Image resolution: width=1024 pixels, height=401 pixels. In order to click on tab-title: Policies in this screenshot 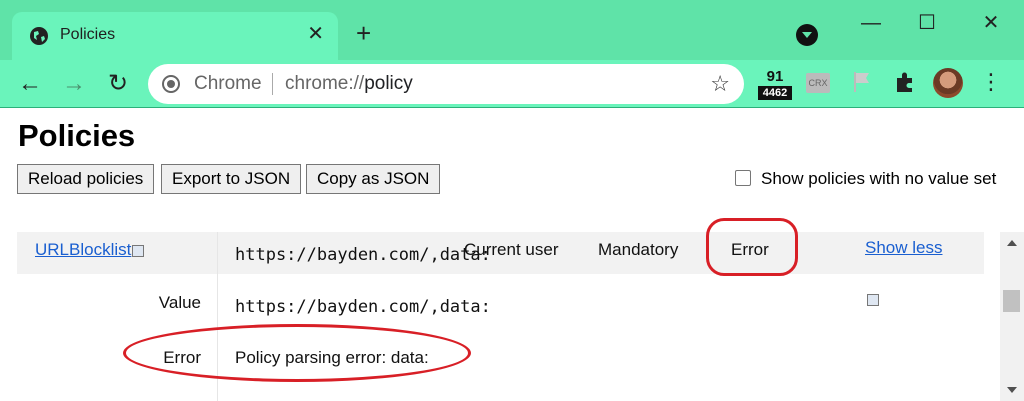, I will do `click(88, 34)`.